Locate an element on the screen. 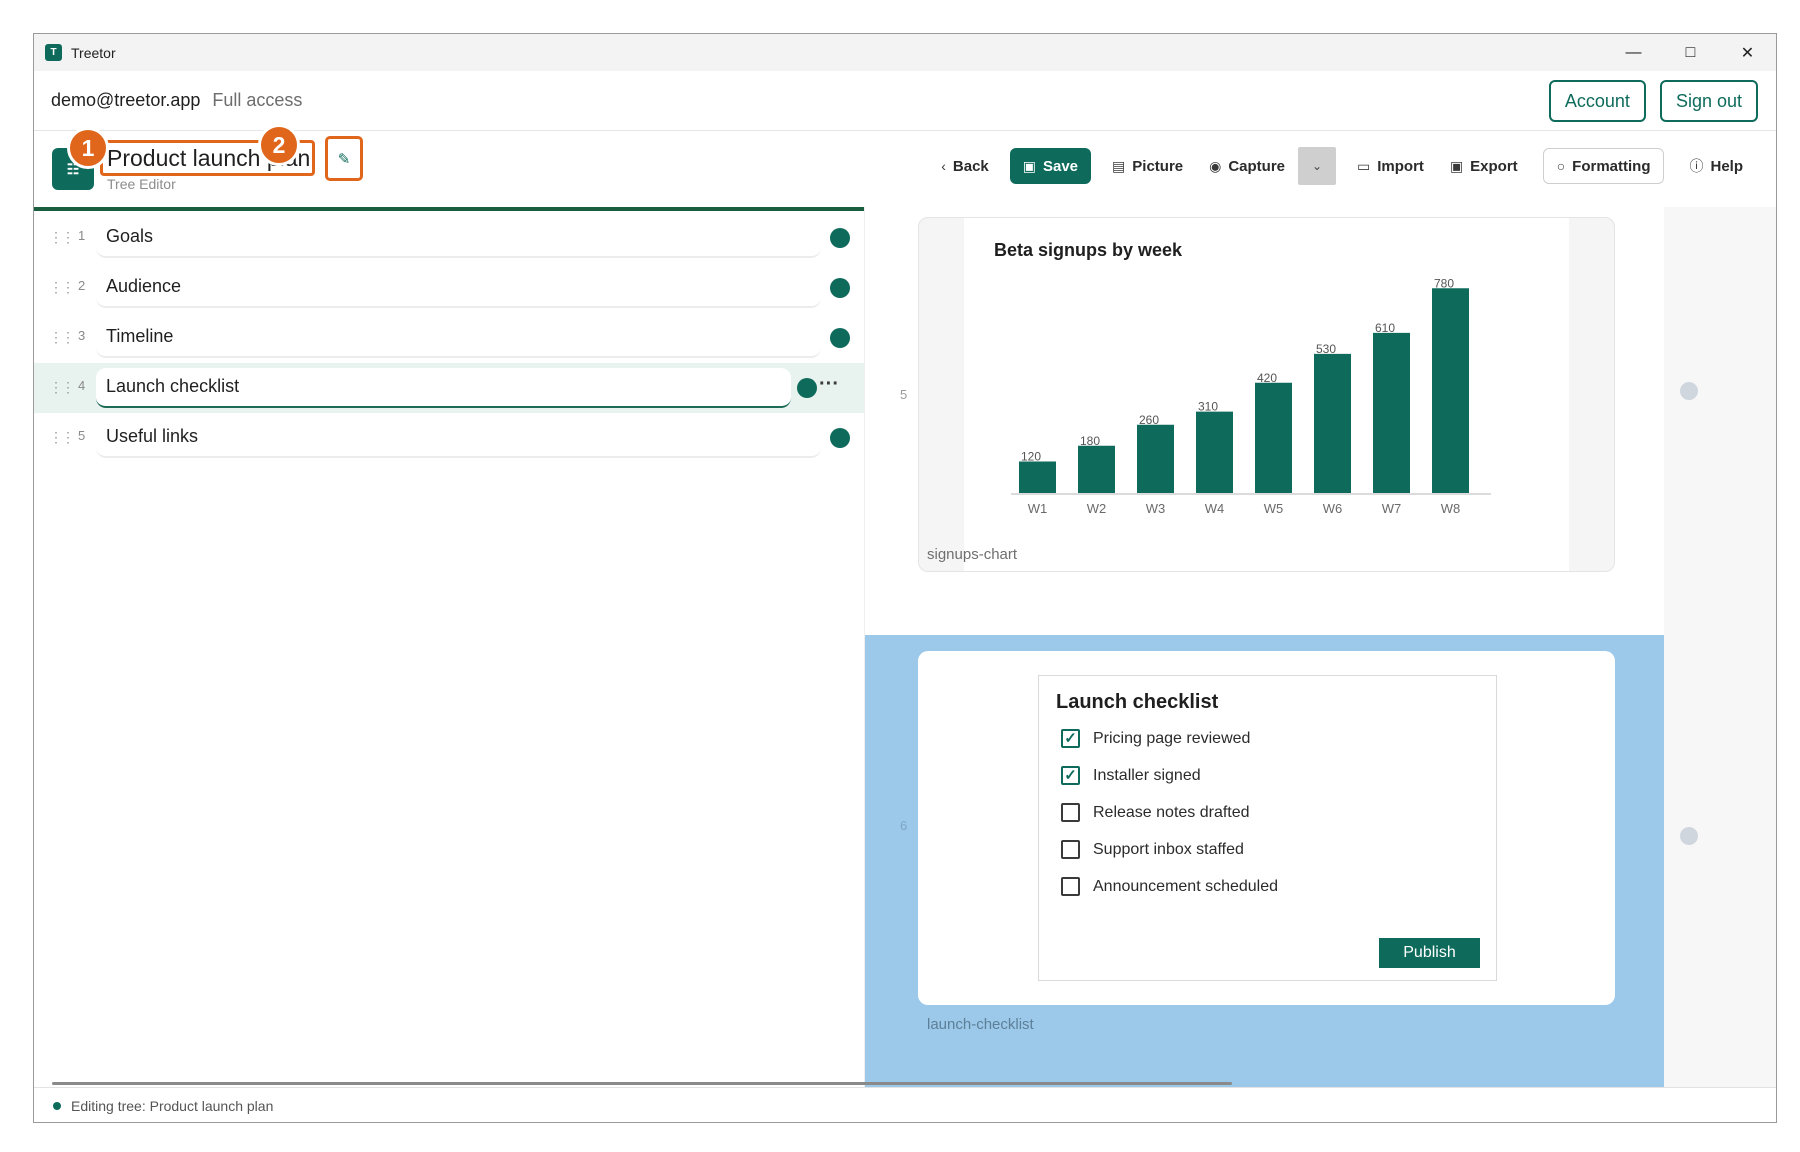 The width and height of the screenshot is (1800, 1152). tree-row: ⋮⋮ 2 Audience is located at coordinates (449, 288).